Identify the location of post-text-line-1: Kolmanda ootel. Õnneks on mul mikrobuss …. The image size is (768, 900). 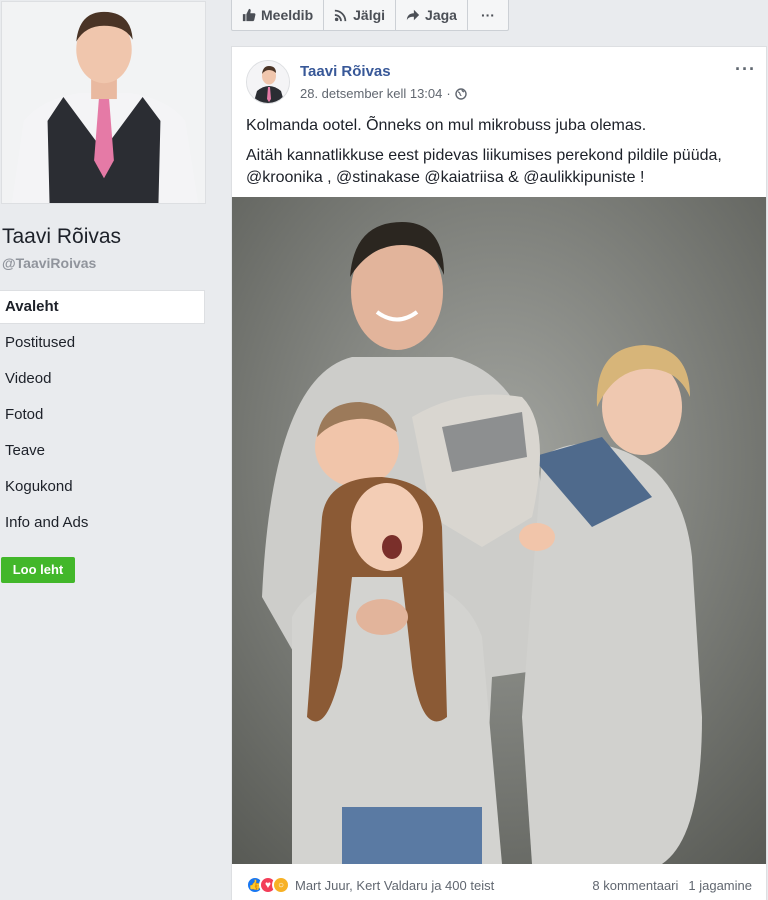
(446, 125).